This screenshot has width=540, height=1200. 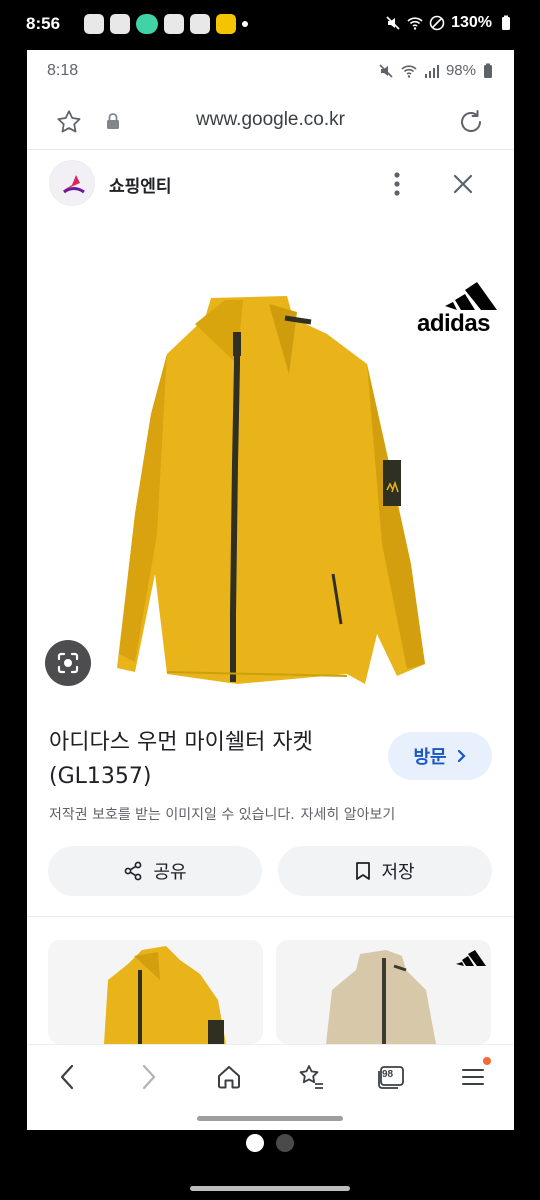 I want to click on source-name: 쇼핑엔티, so click(x=140, y=184).